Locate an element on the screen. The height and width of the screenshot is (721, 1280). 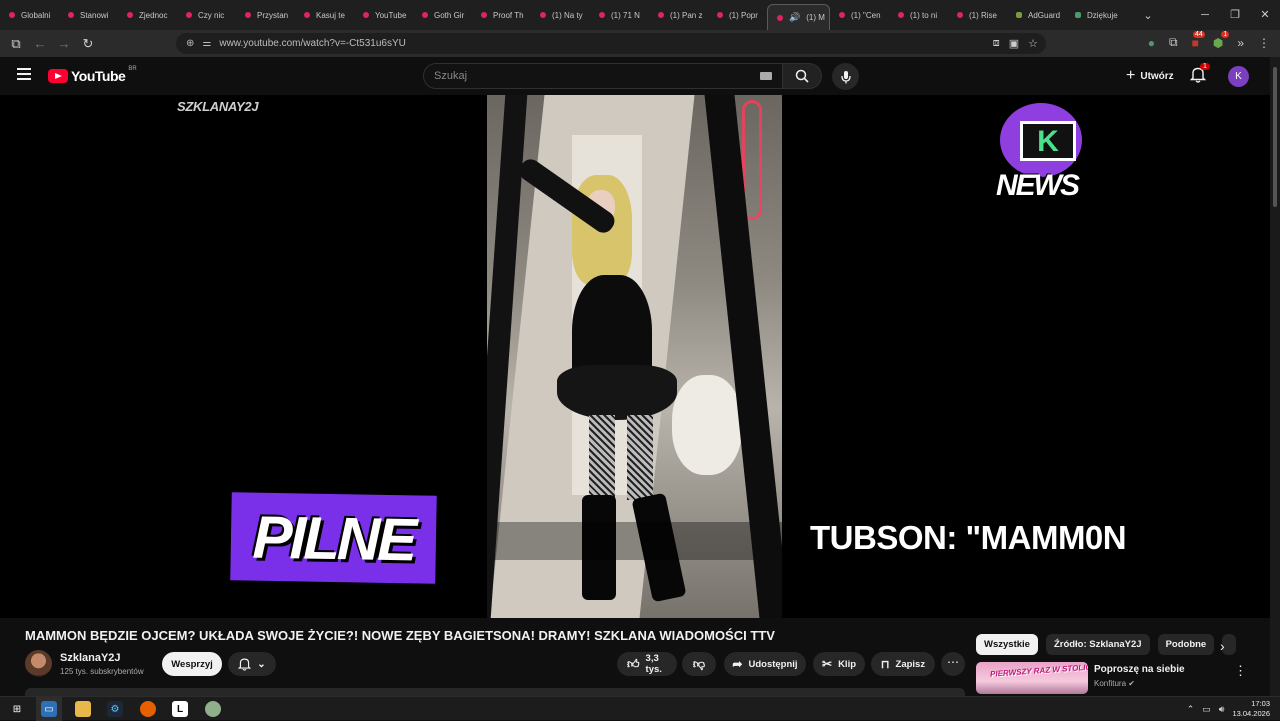
browser-tab: Przystan is located at coordinates (265, 15).